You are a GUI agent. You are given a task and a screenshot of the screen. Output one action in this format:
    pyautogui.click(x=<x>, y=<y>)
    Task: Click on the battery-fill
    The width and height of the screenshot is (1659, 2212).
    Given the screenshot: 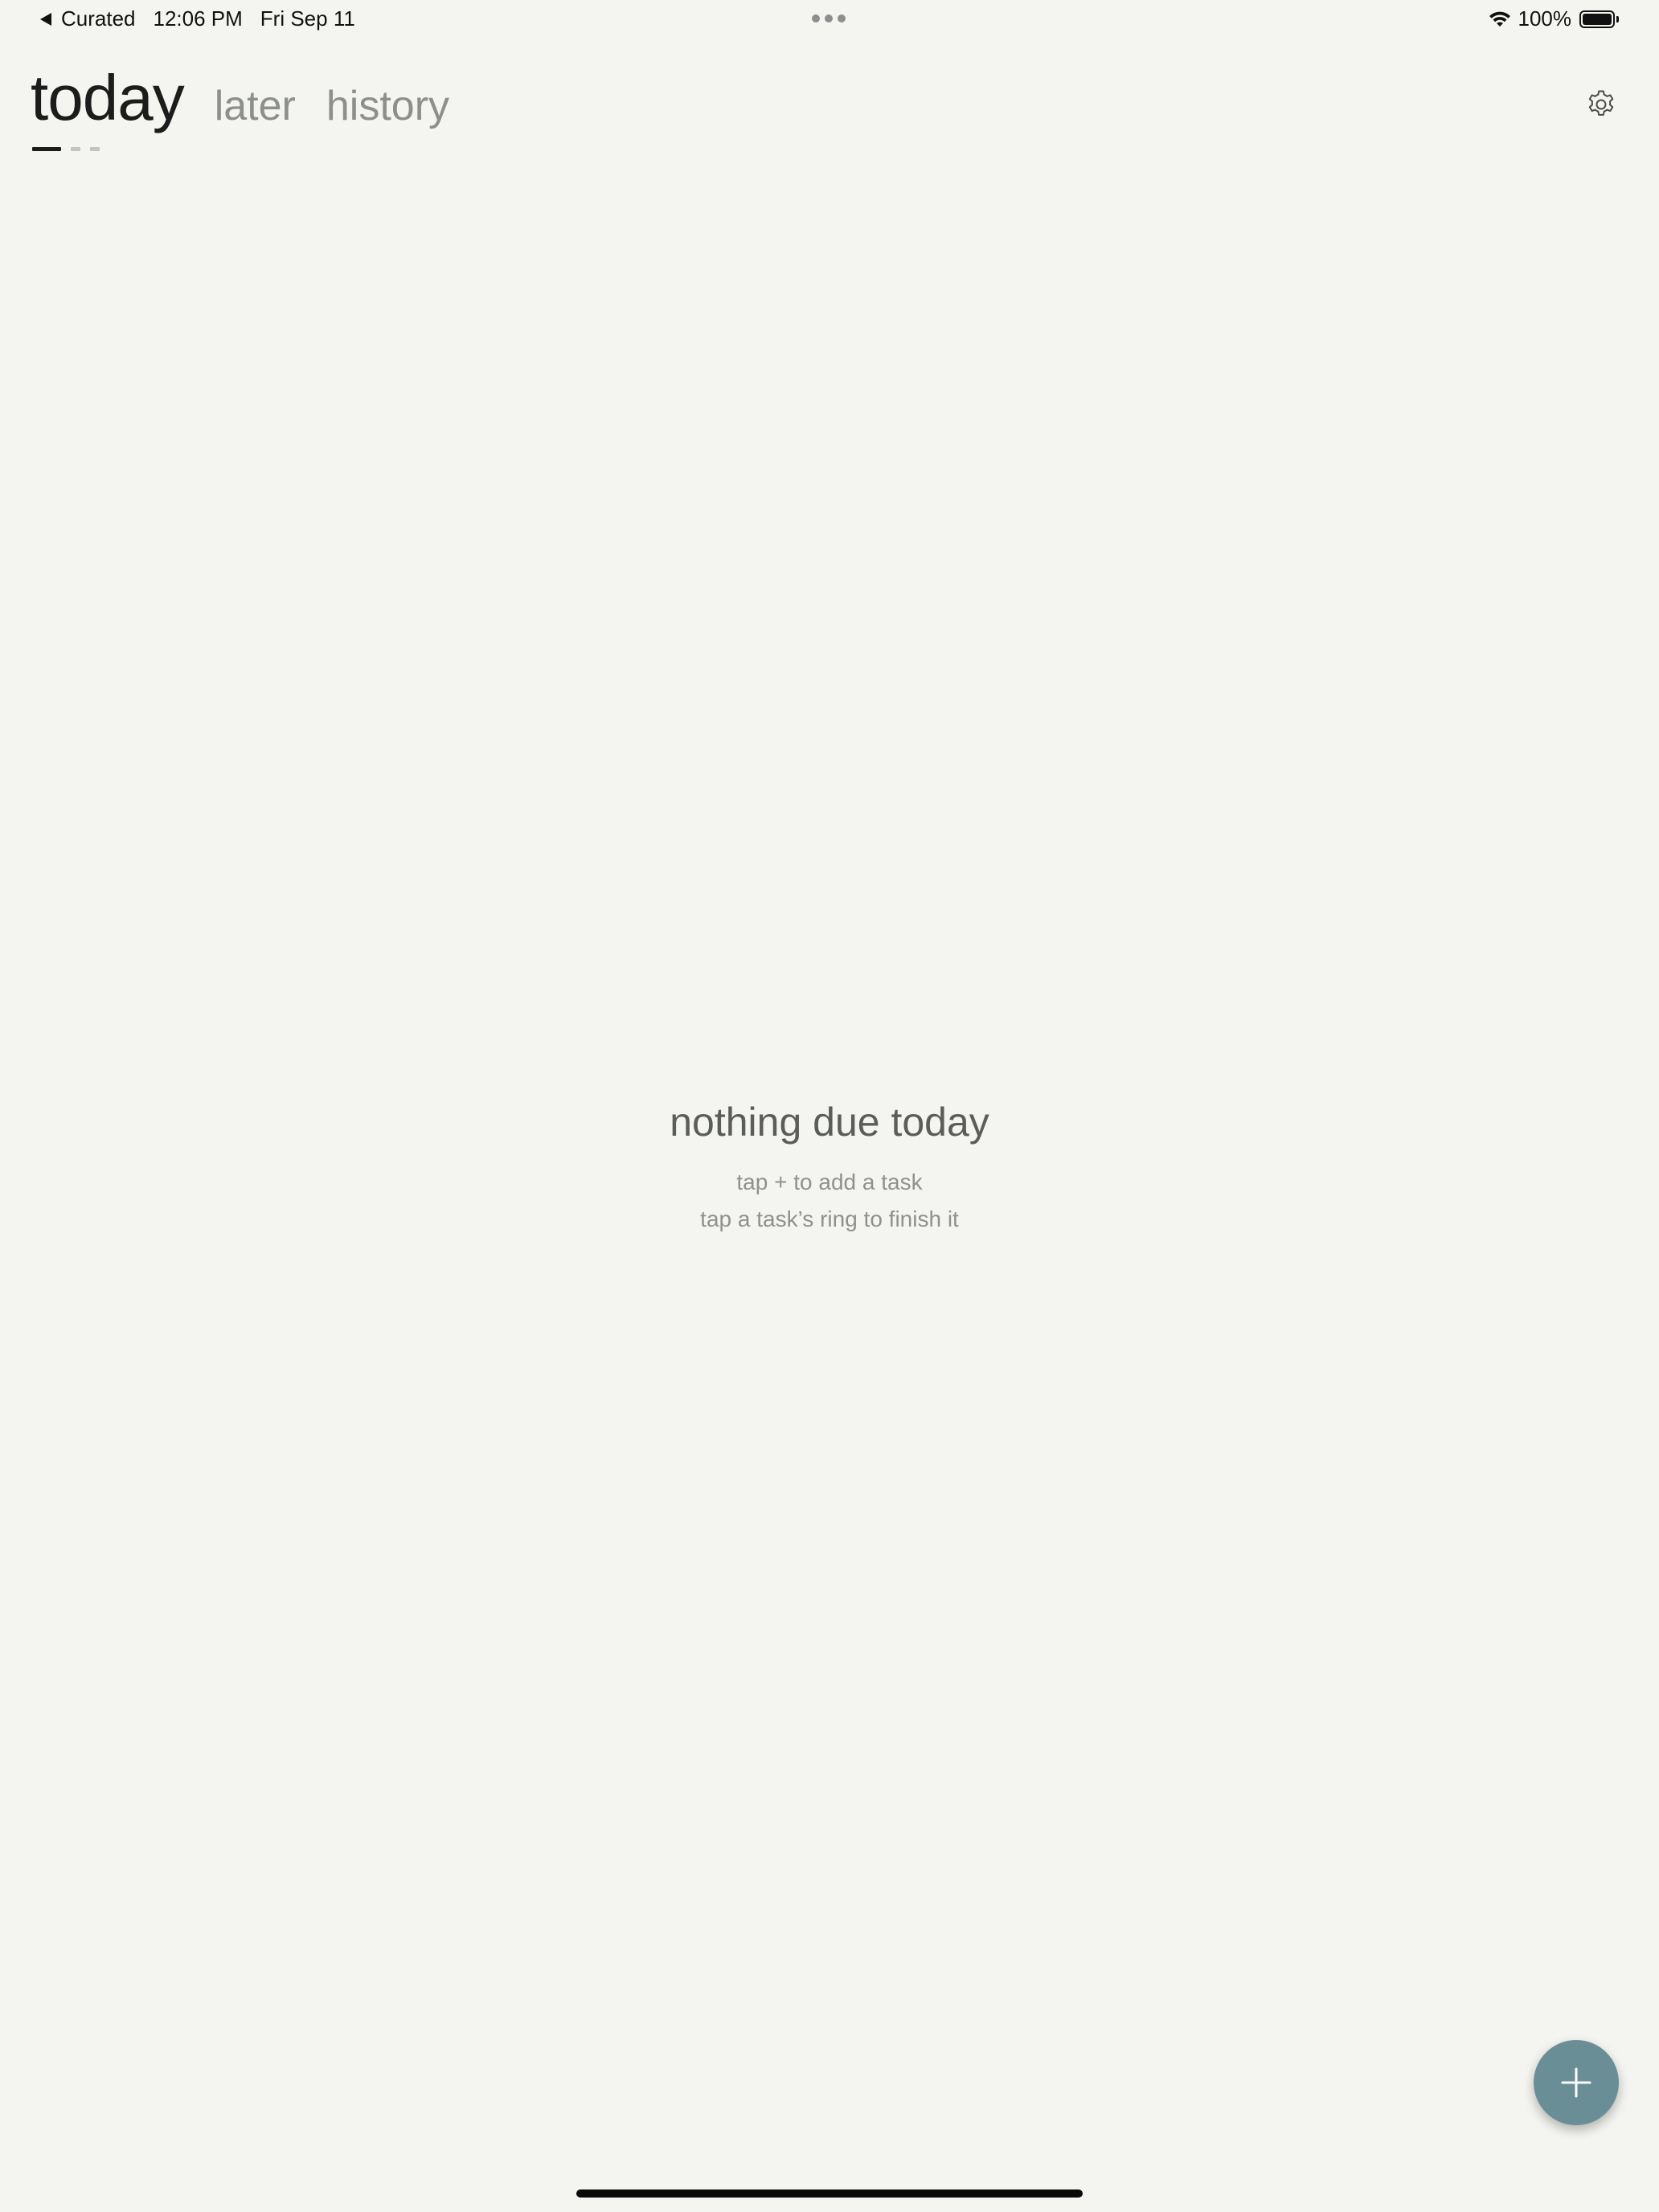 What is the action you would take?
    pyautogui.click(x=1597, y=19)
    